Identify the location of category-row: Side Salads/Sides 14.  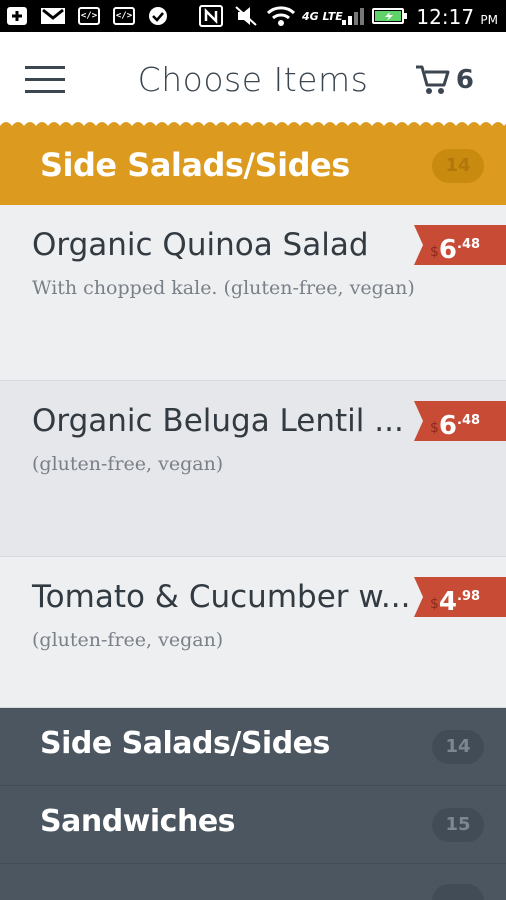
(253, 747).